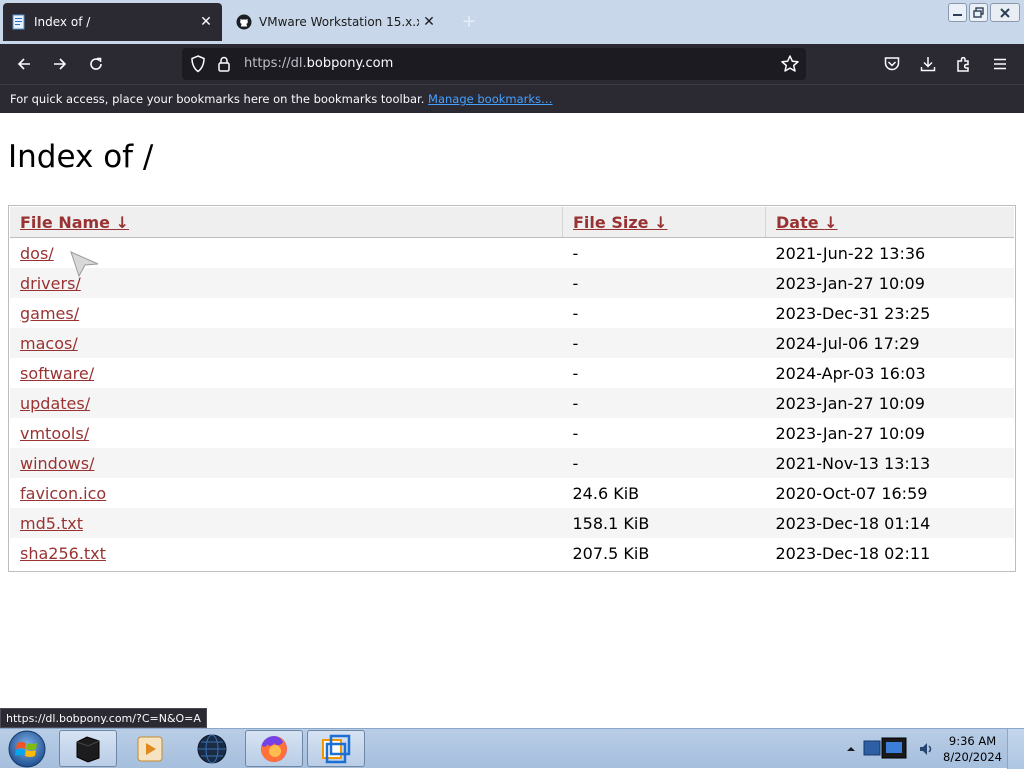 The width and height of the screenshot is (1024, 769). I want to click on window-controls, so click(983, 12).